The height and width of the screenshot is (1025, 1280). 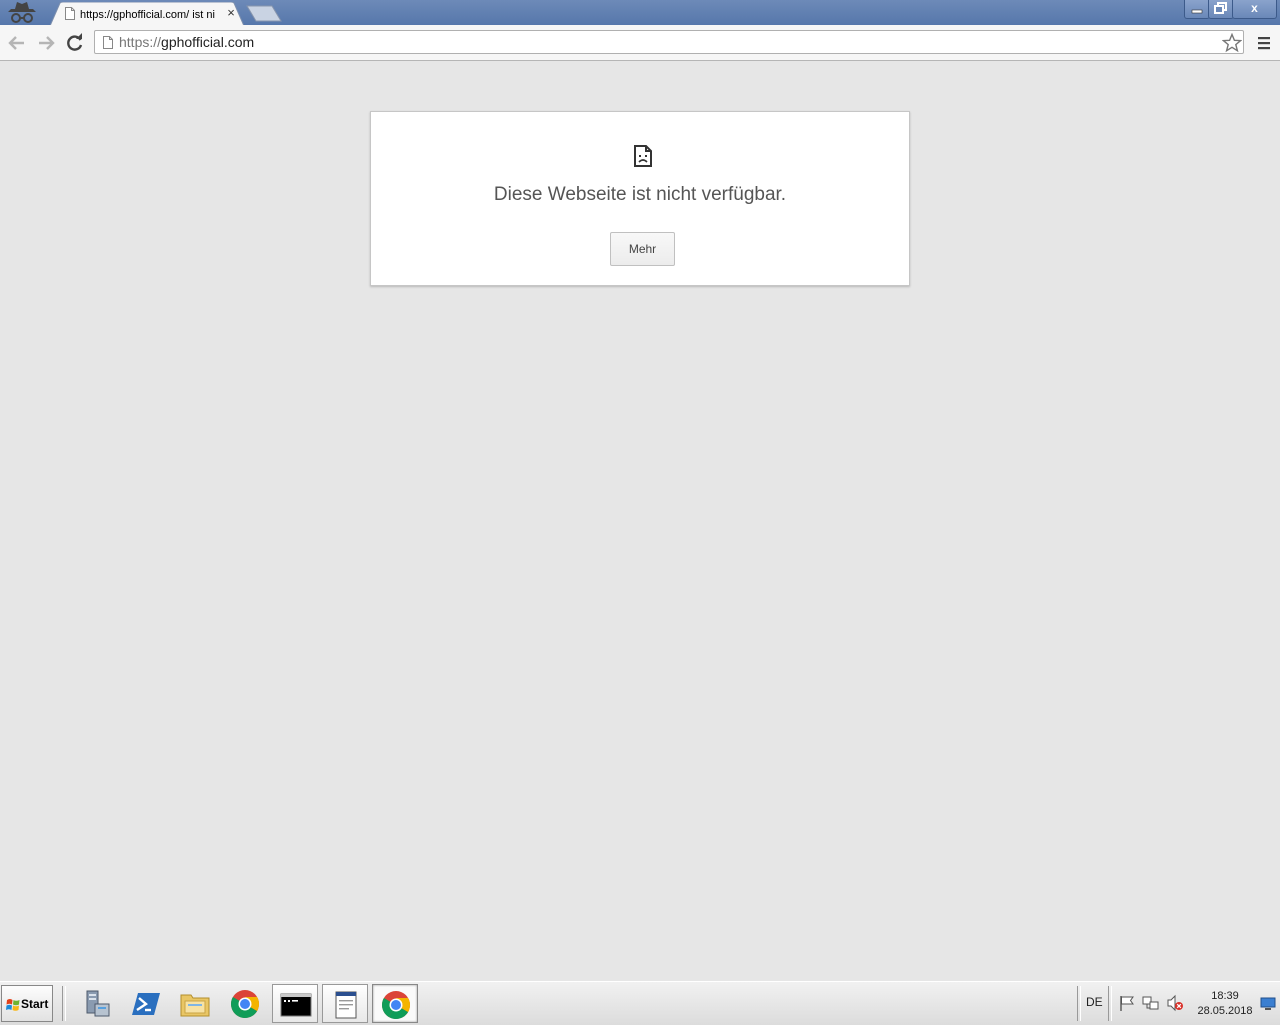 I want to click on explorer-icon, so click(x=195, y=1005).